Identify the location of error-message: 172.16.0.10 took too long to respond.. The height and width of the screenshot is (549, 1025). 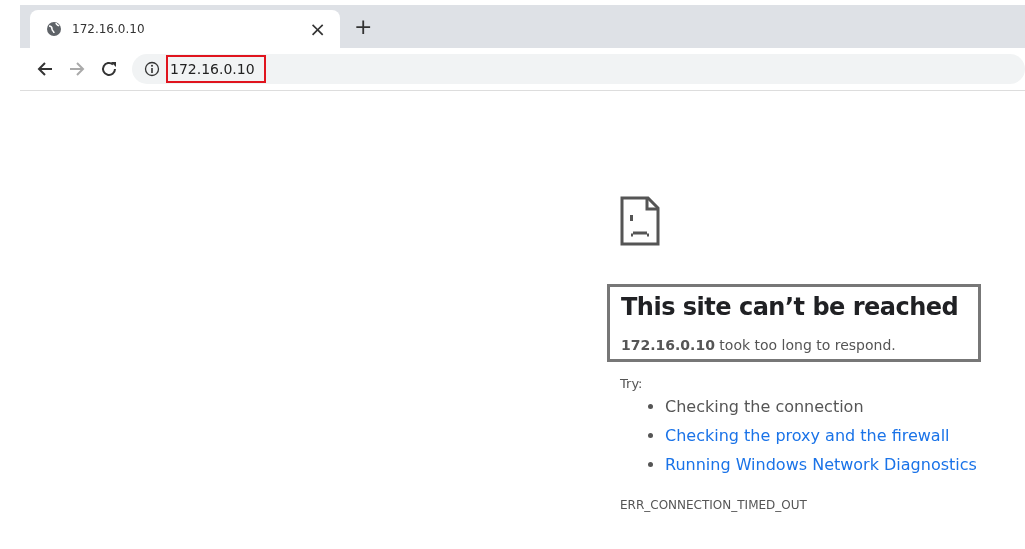
(759, 345).